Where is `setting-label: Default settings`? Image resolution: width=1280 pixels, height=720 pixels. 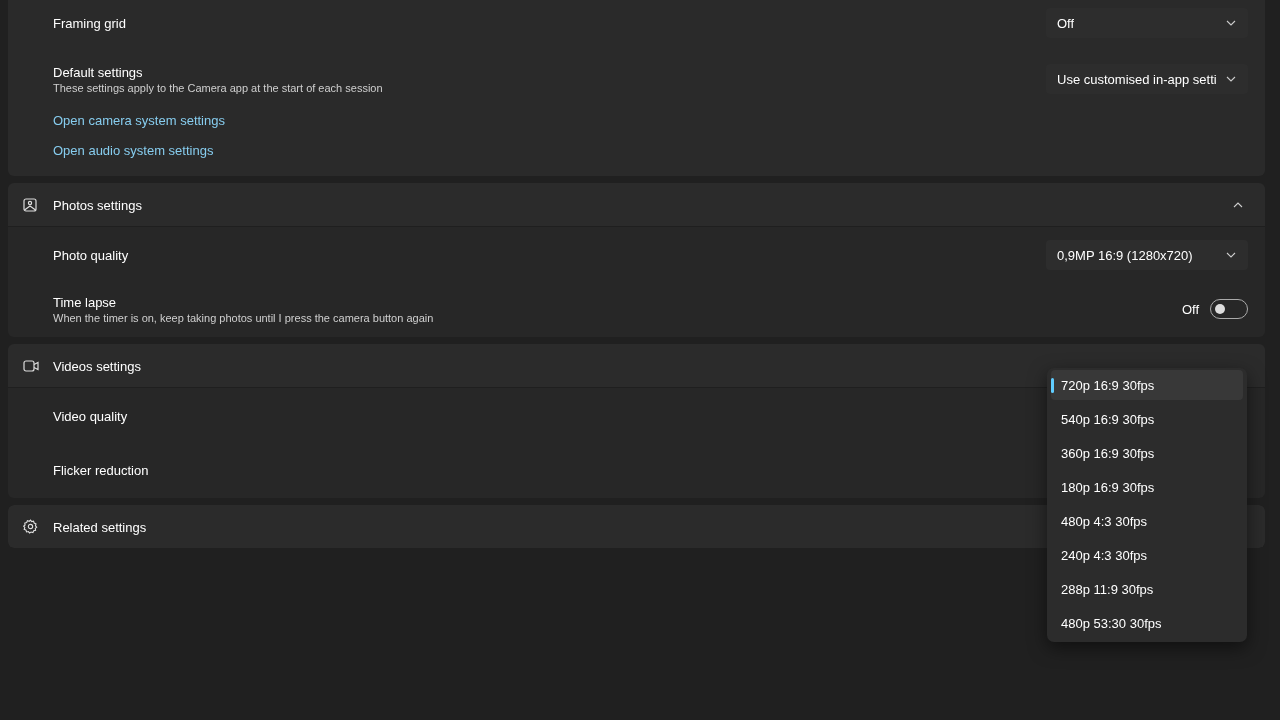
setting-label: Default settings is located at coordinates (98, 72).